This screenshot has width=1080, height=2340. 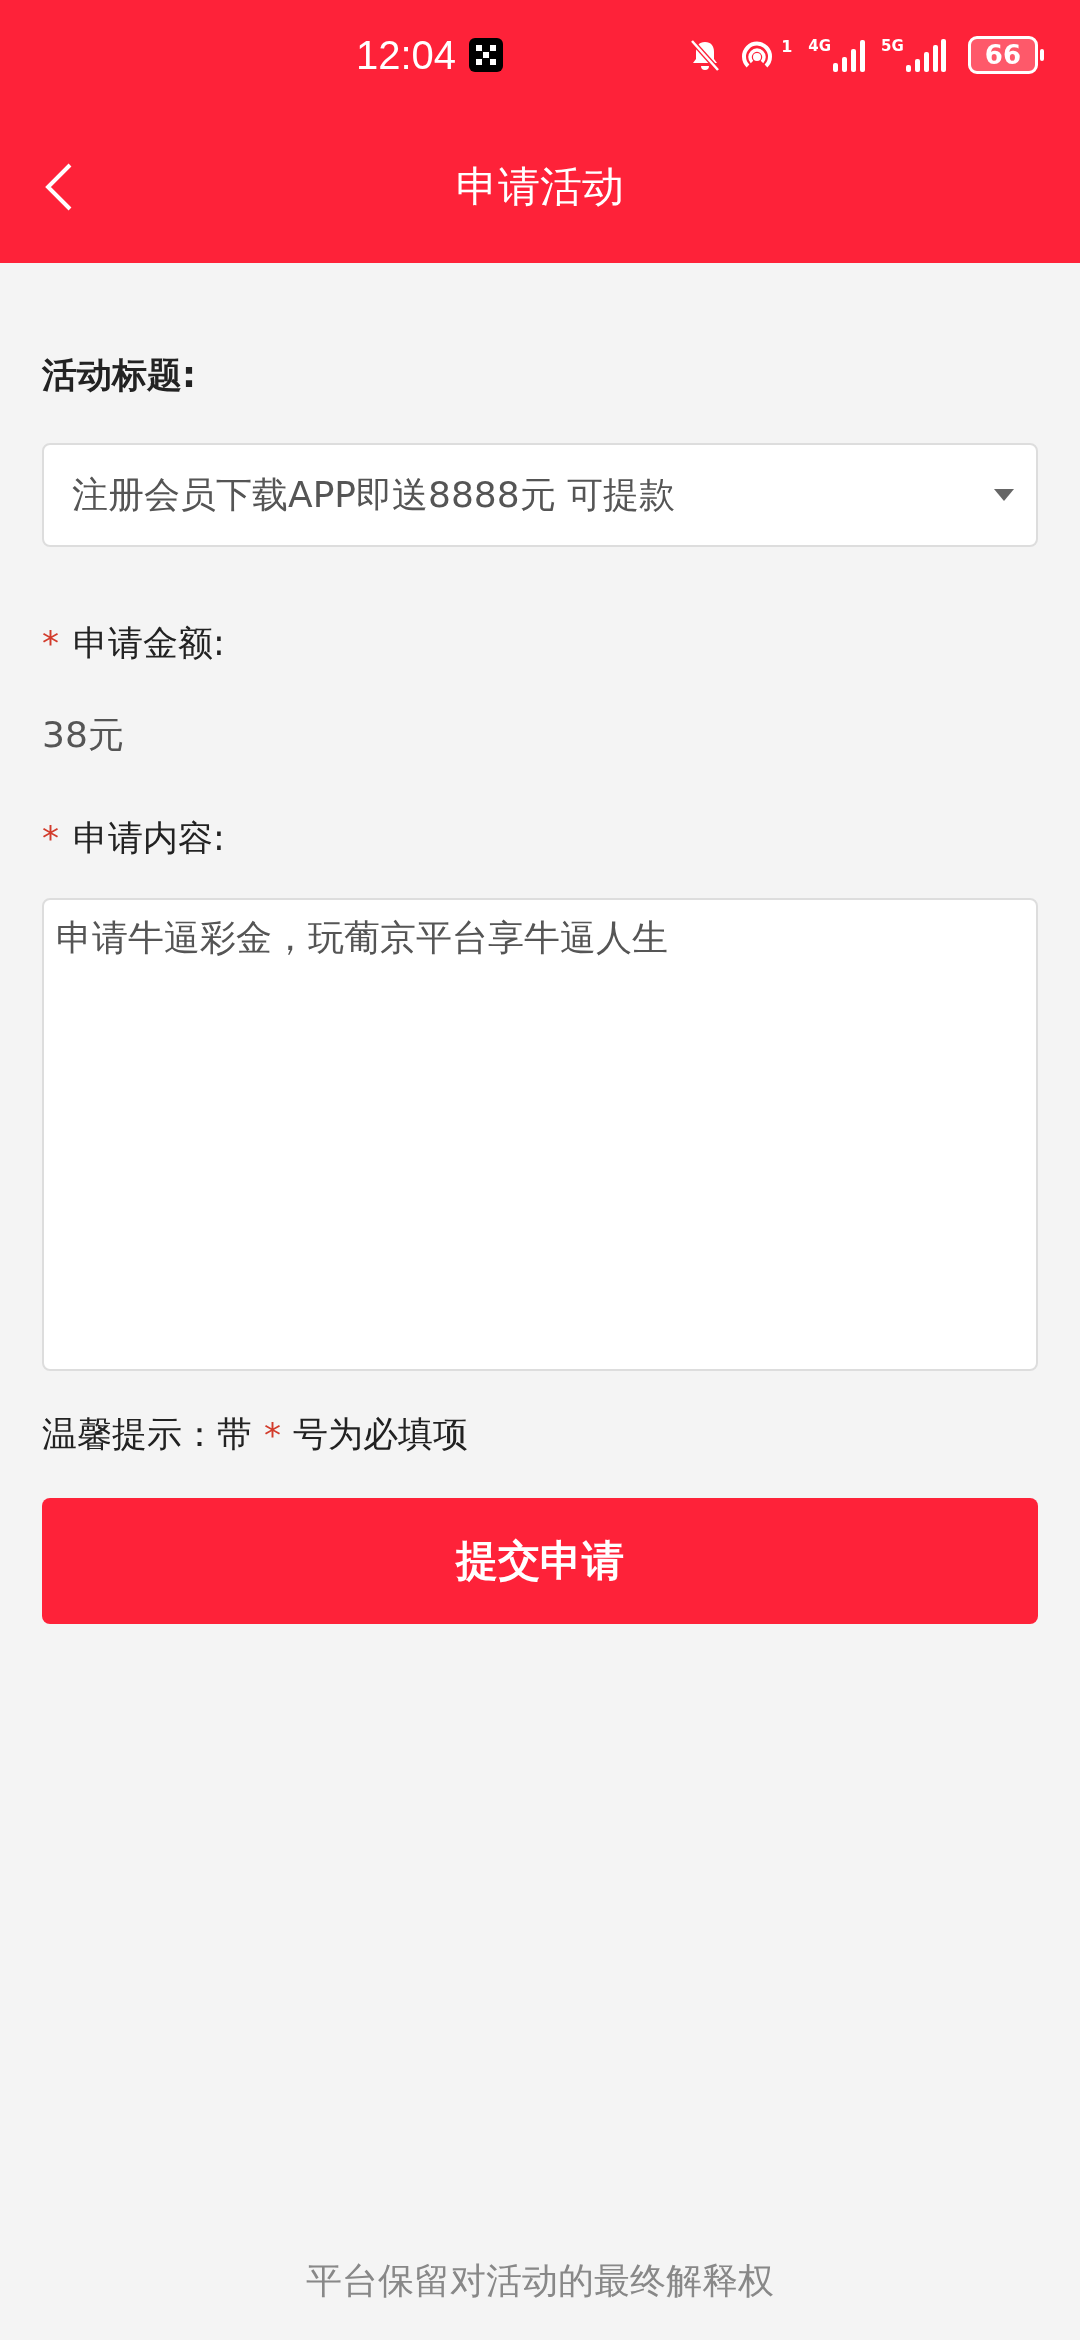 I want to click on back-icon, so click(x=59, y=186).